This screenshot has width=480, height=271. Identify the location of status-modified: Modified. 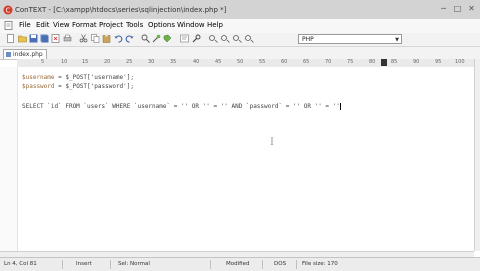
(238, 264).